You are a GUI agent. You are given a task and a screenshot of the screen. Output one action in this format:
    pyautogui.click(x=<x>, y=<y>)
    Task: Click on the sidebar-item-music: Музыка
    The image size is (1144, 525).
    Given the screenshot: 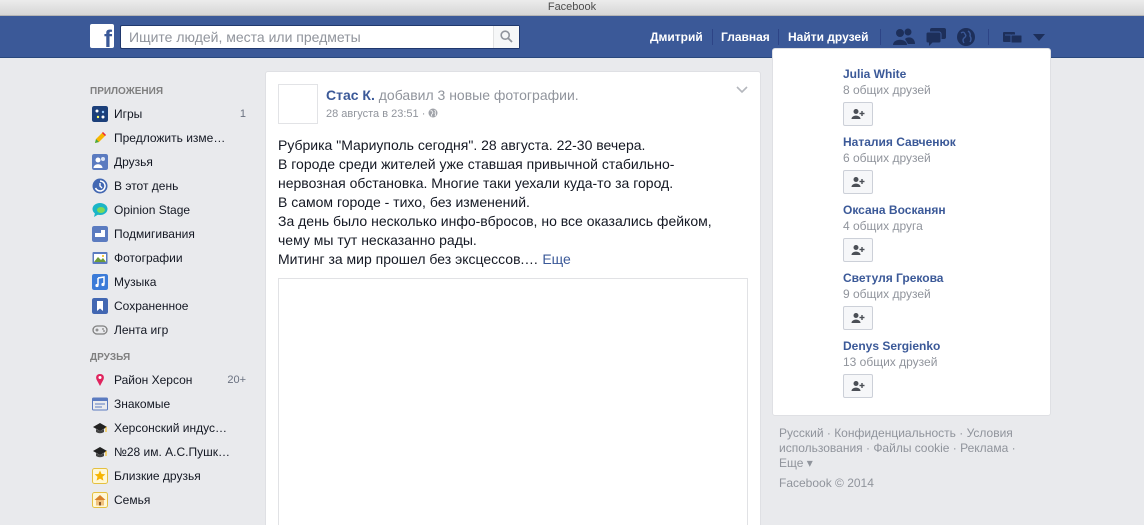 What is the action you would take?
    pyautogui.click(x=171, y=282)
    